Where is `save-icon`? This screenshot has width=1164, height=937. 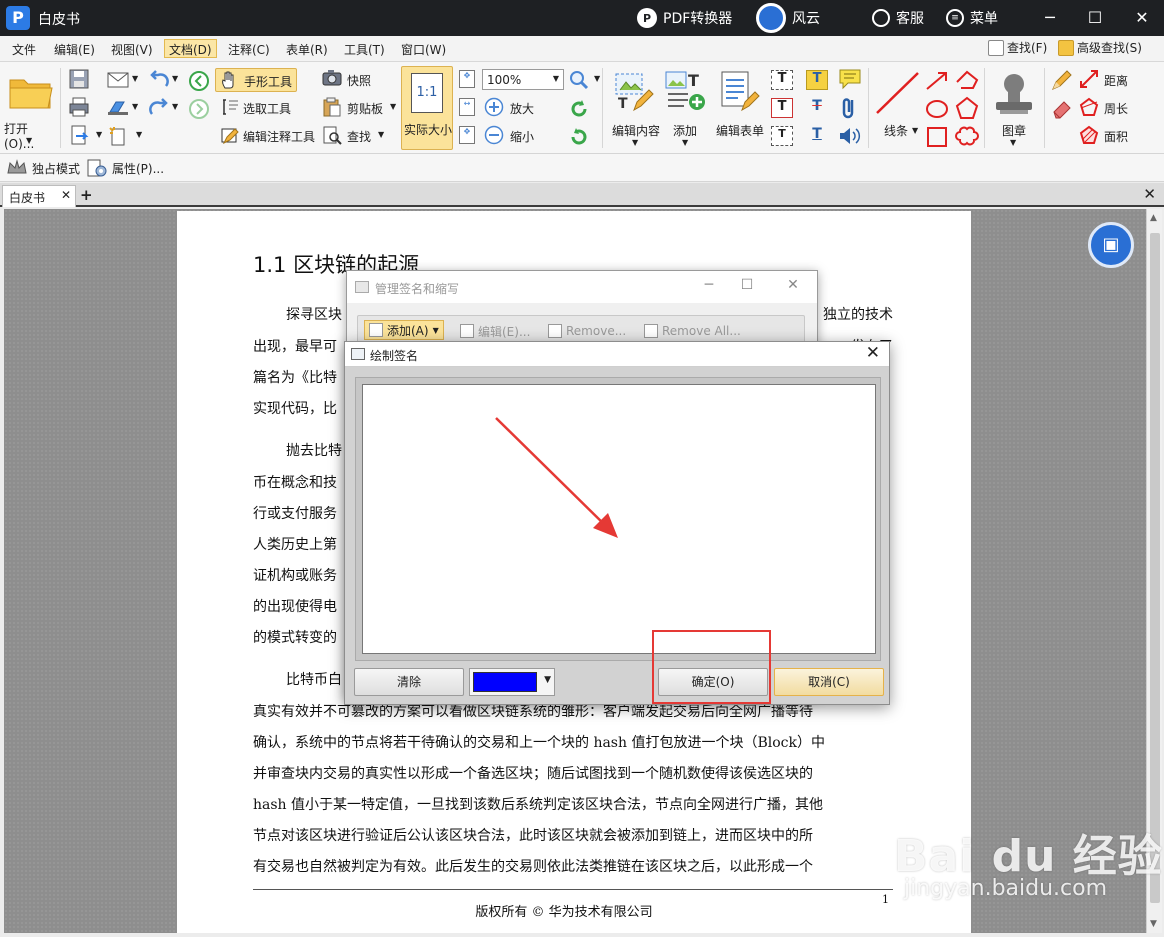
save-icon is located at coordinates (79, 79).